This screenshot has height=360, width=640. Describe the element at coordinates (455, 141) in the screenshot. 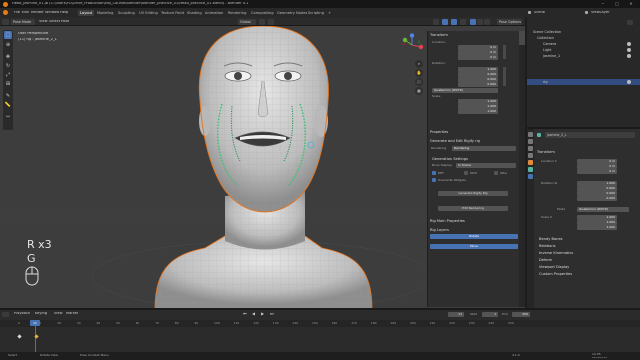

I see `rigify-generate-section-header: Generate and Edit Rigify rig` at that location.